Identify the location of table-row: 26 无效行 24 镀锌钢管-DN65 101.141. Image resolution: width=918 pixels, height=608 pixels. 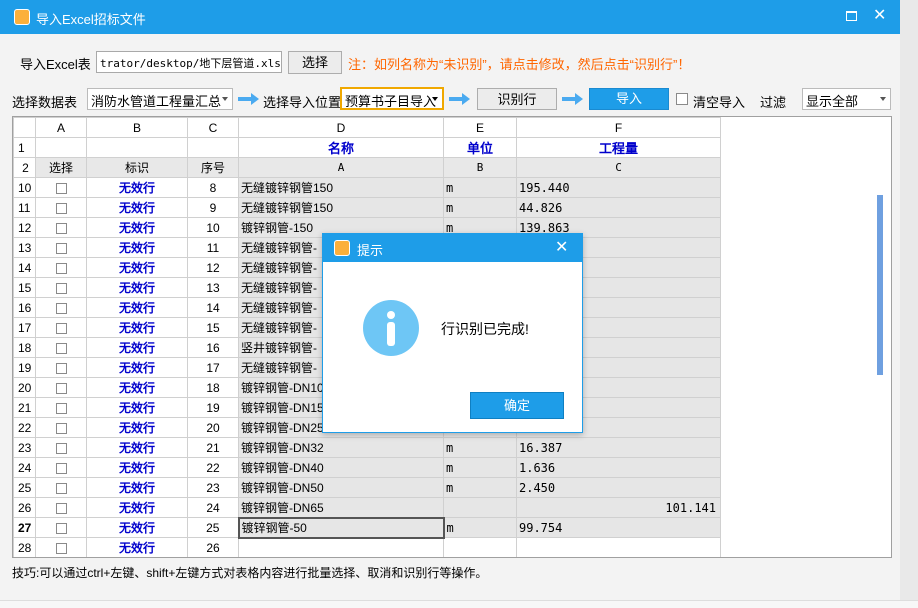
(367, 507).